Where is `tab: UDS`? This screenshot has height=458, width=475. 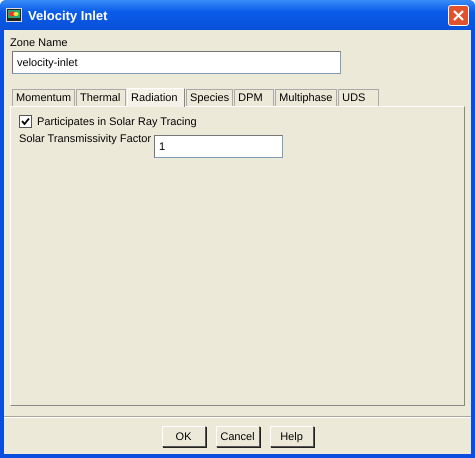 tab: UDS is located at coordinates (359, 97).